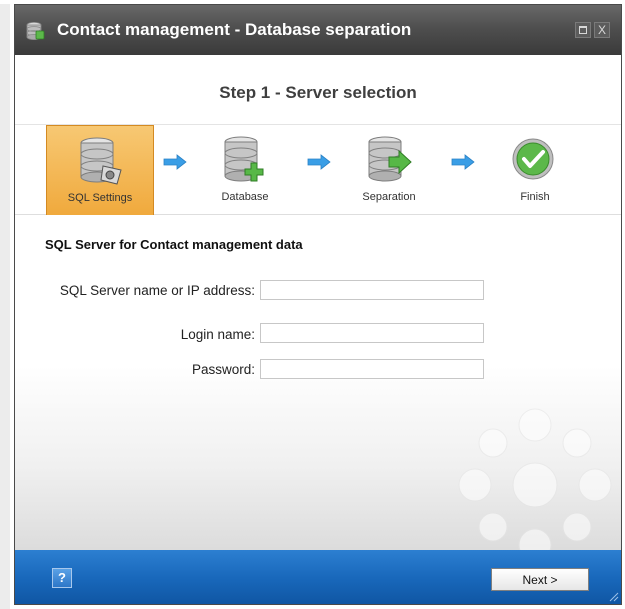  Describe the element at coordinates (234, 29) in the screenshot. I see `window-title: Contact management - Database separation` at that location.